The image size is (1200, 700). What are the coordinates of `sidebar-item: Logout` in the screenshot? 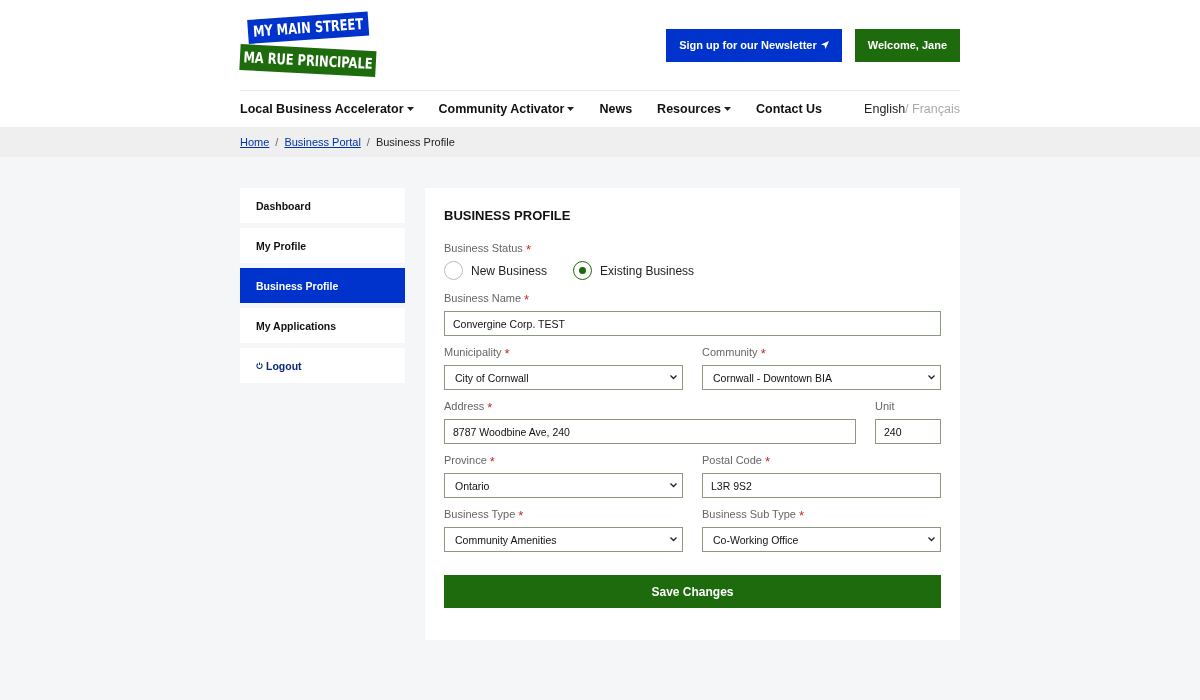 It's located at (322, 365).